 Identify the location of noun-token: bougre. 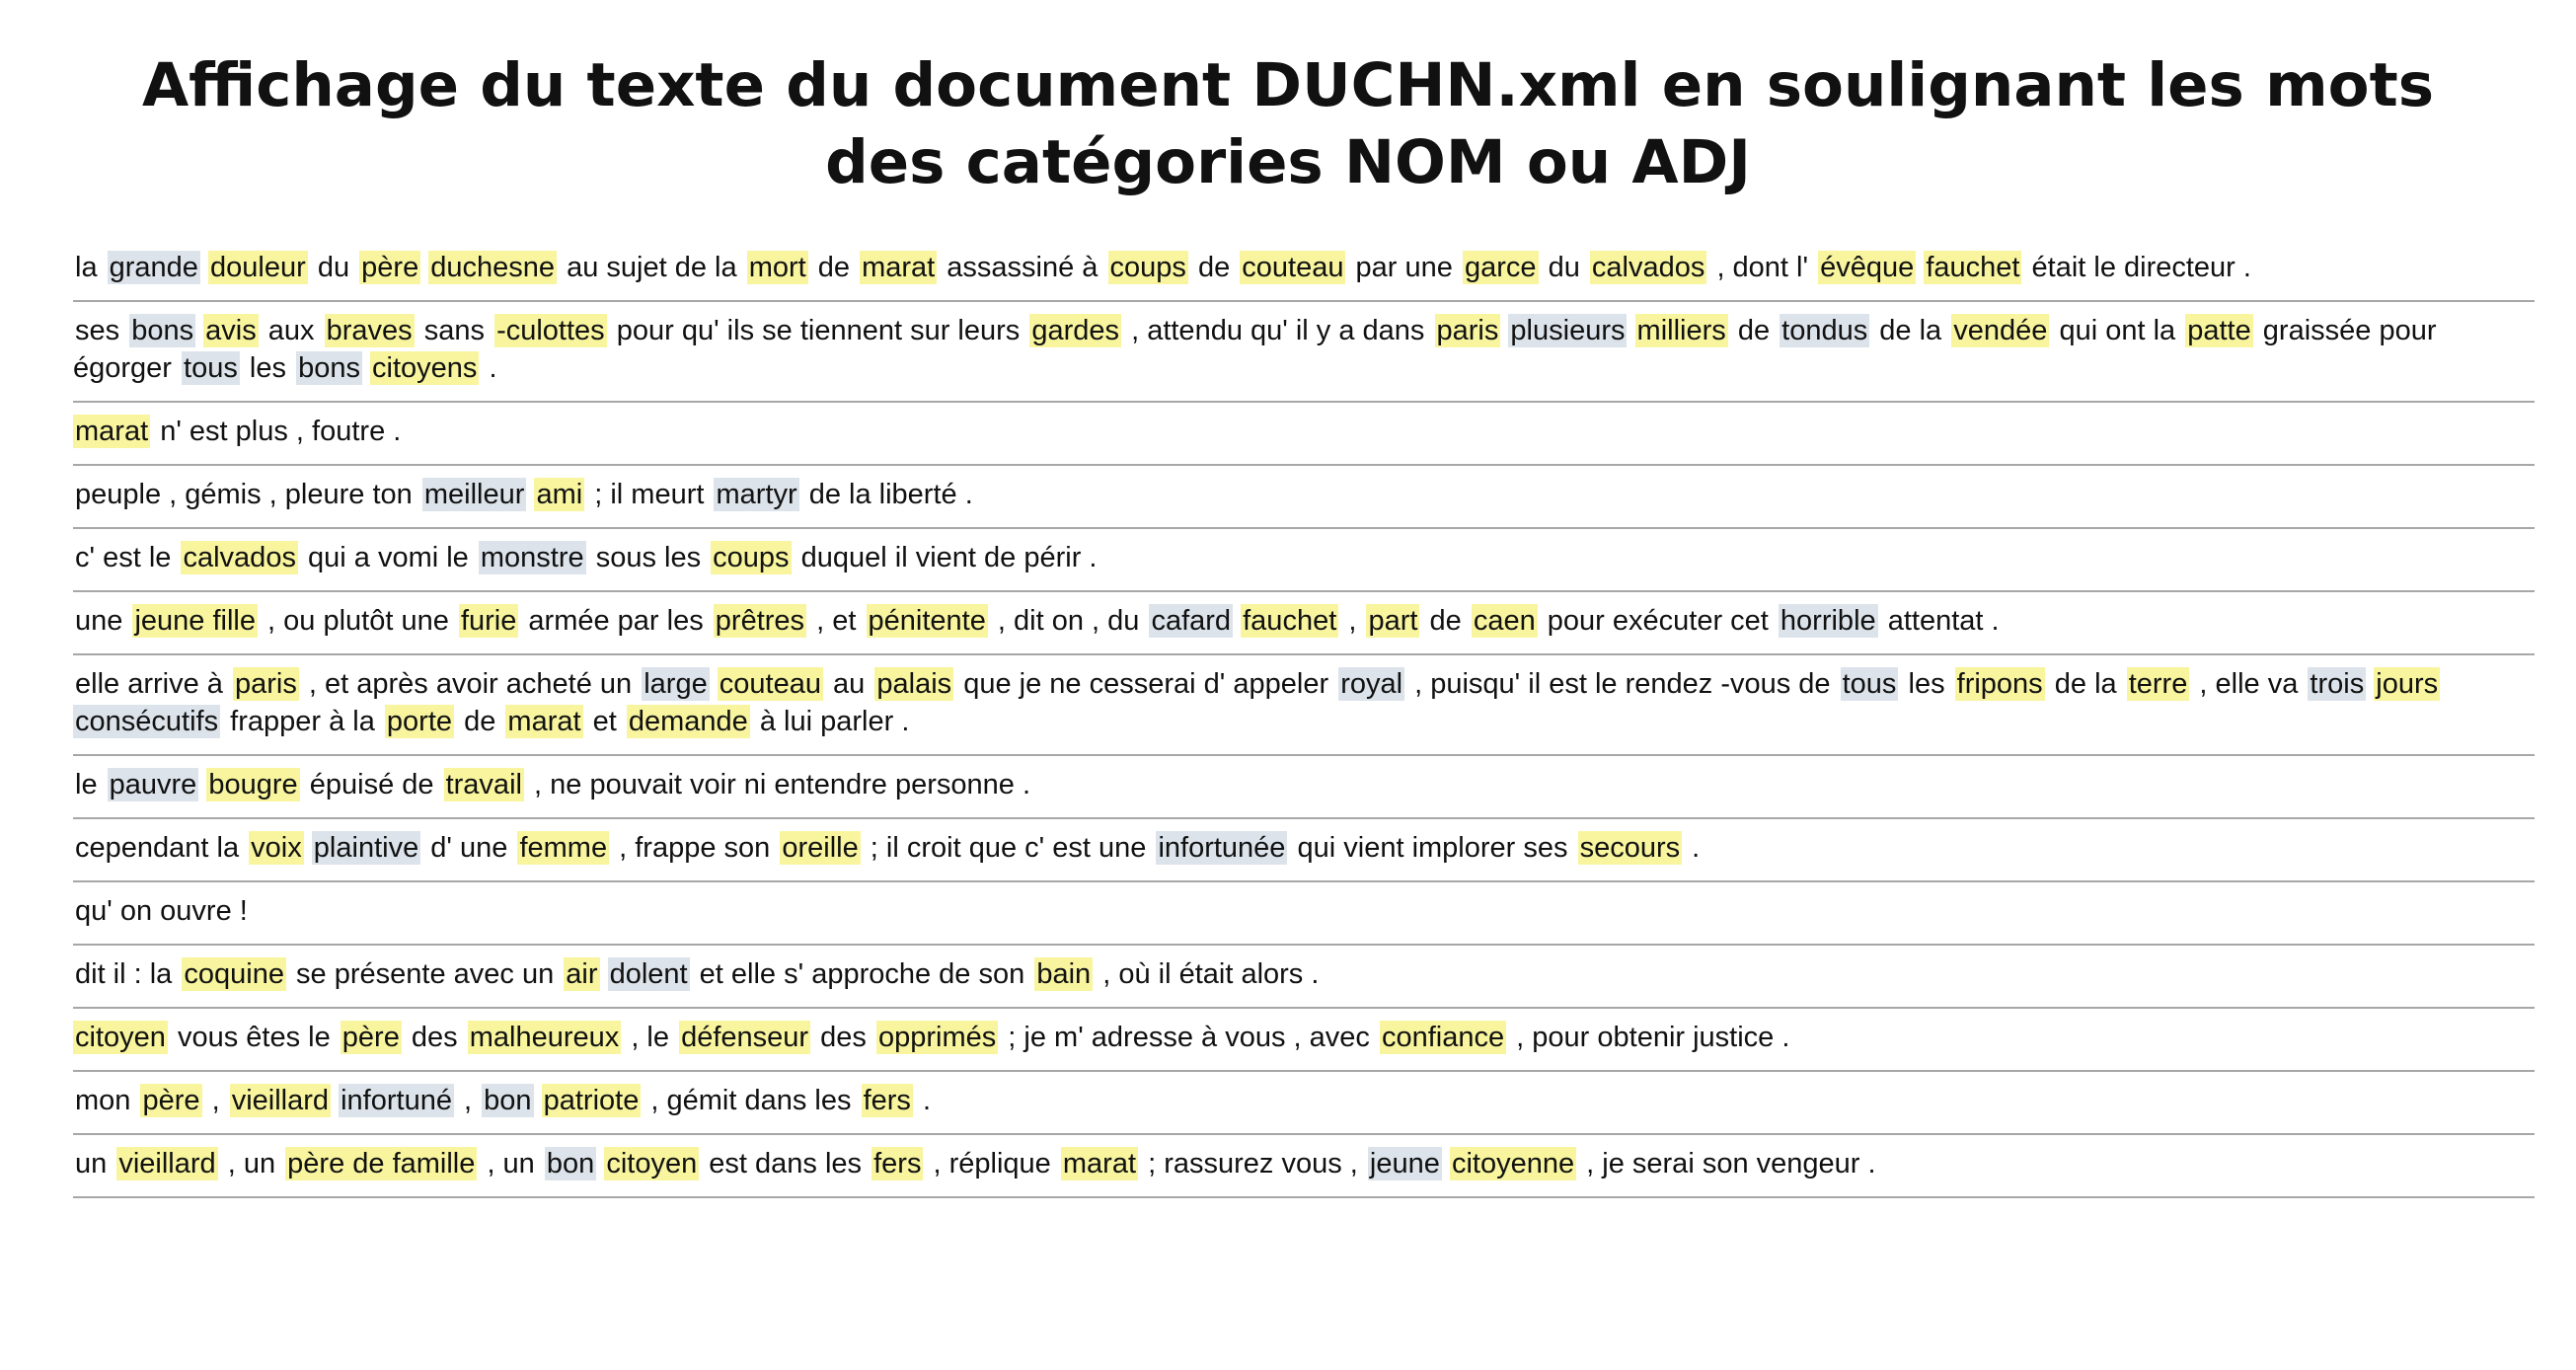
(253, 784).